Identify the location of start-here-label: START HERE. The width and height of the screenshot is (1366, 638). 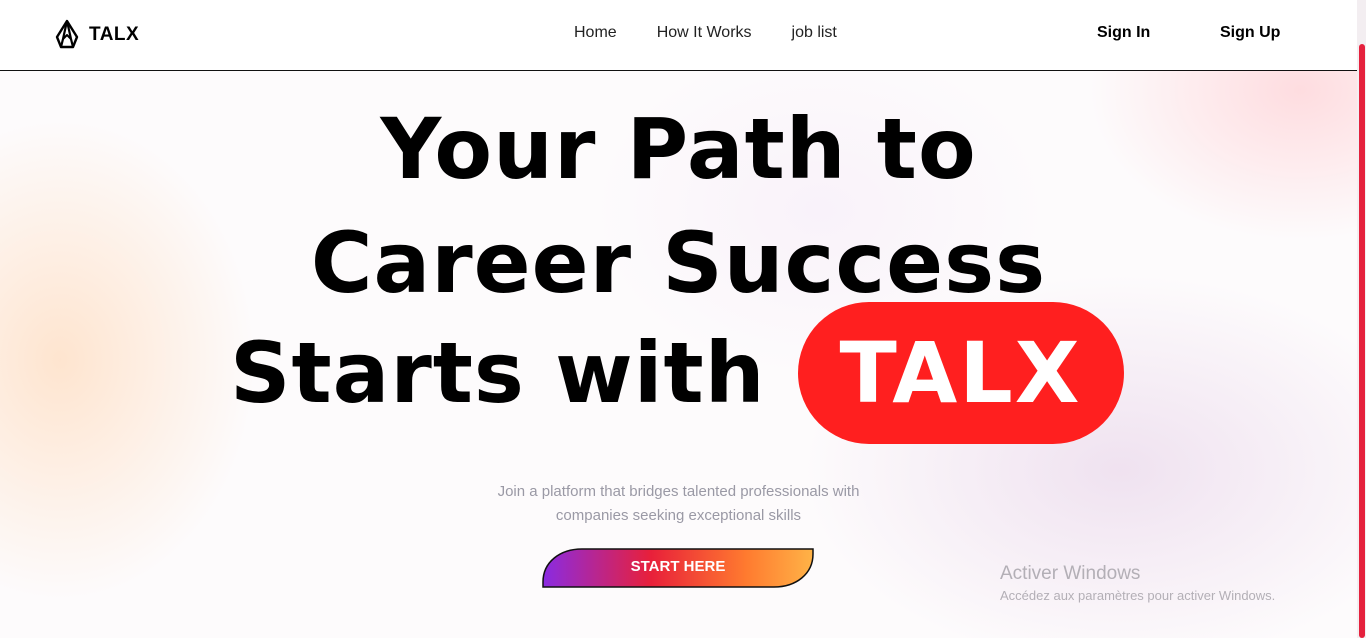
(678, 566).